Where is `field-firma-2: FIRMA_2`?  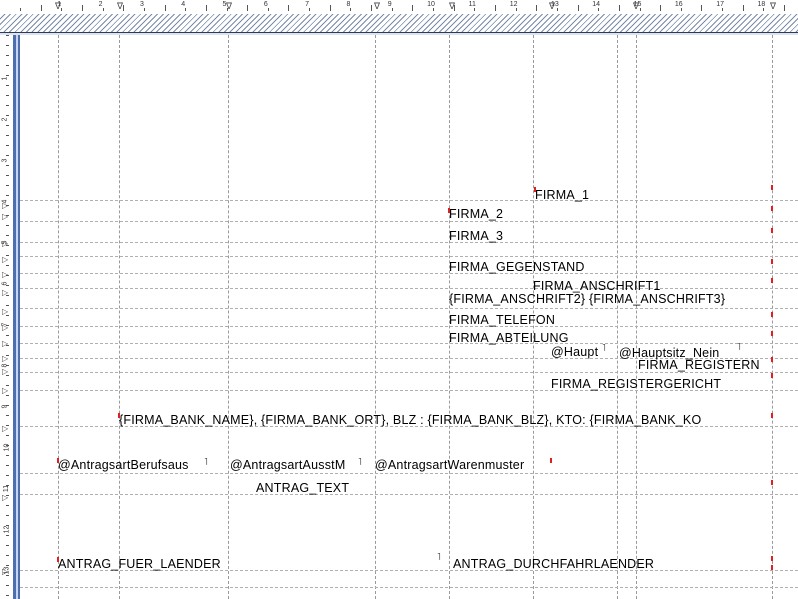
field-firma-2: FIRMA_2 is located at coordinates (476, 214).